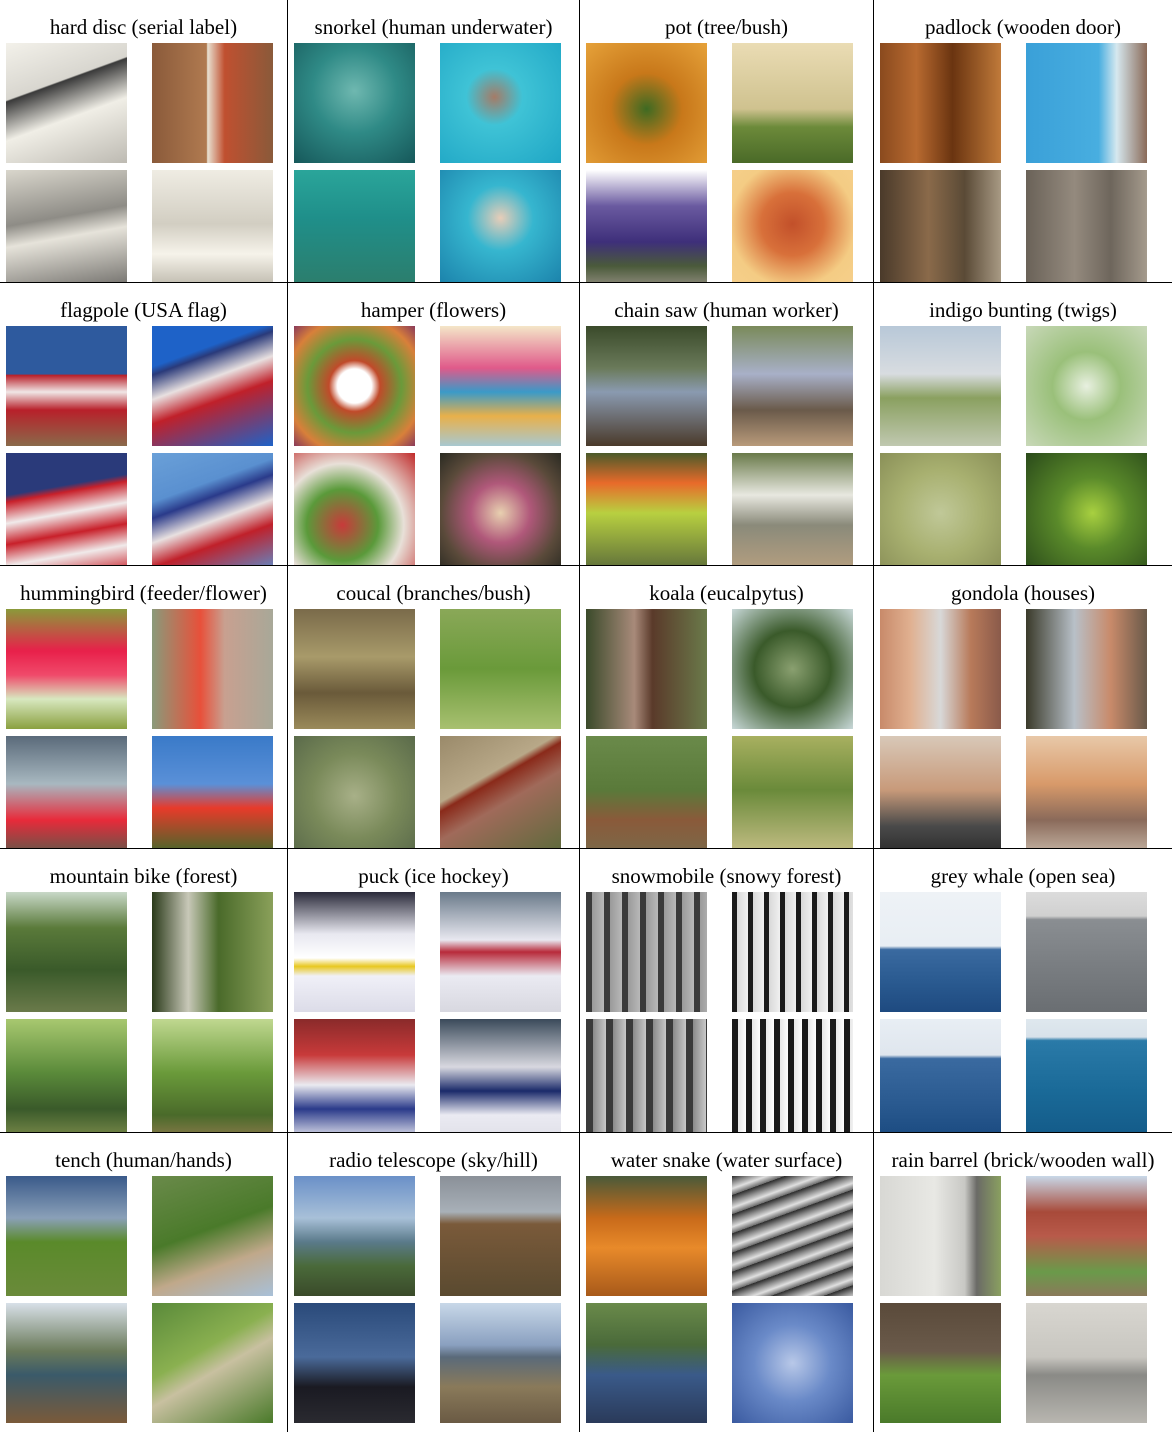 Image resolution: width=1172 pixels, height=1432 pixels. What do you see at coordinates (143, 1160) in the screenshot?
I see `panel-title: tench (human/hands)` at bounding box center [143, 1160].